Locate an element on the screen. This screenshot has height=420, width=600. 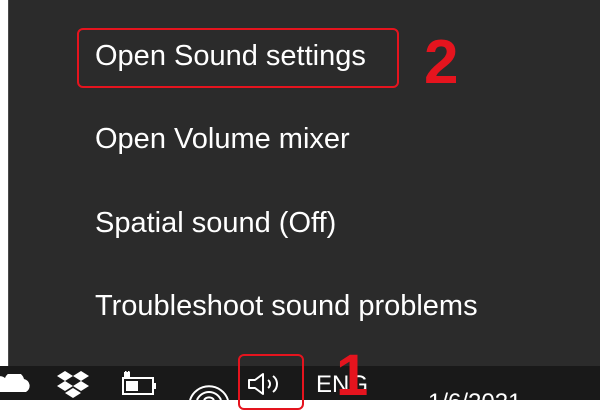
date-text: 1/6/2021 is located at coordinates (474, 403).